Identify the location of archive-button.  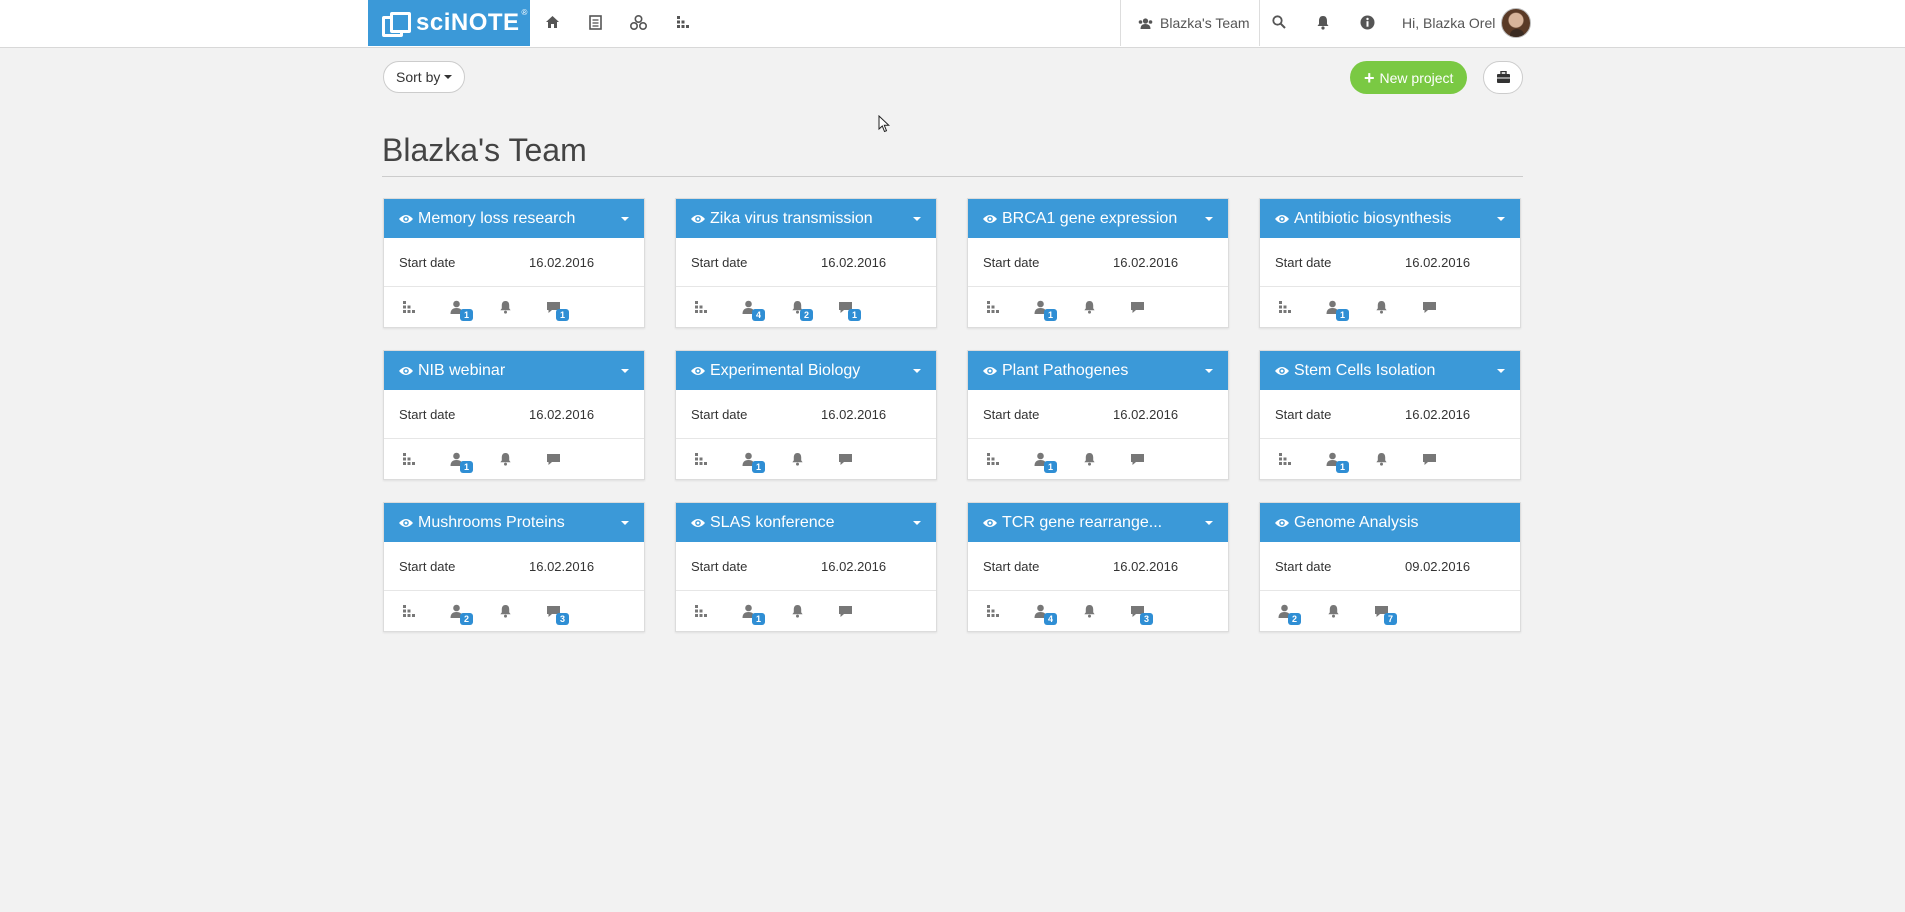
(1503, 77).